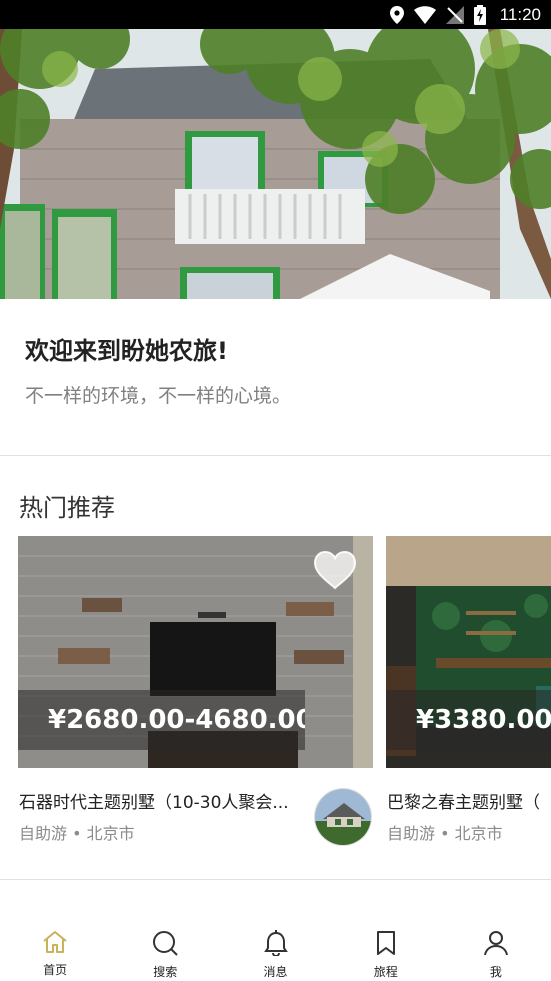  What do you see at coordinates (479, 14) in the screenshot?
I see `battery-charging-icon` at bounding box center [479, 14].